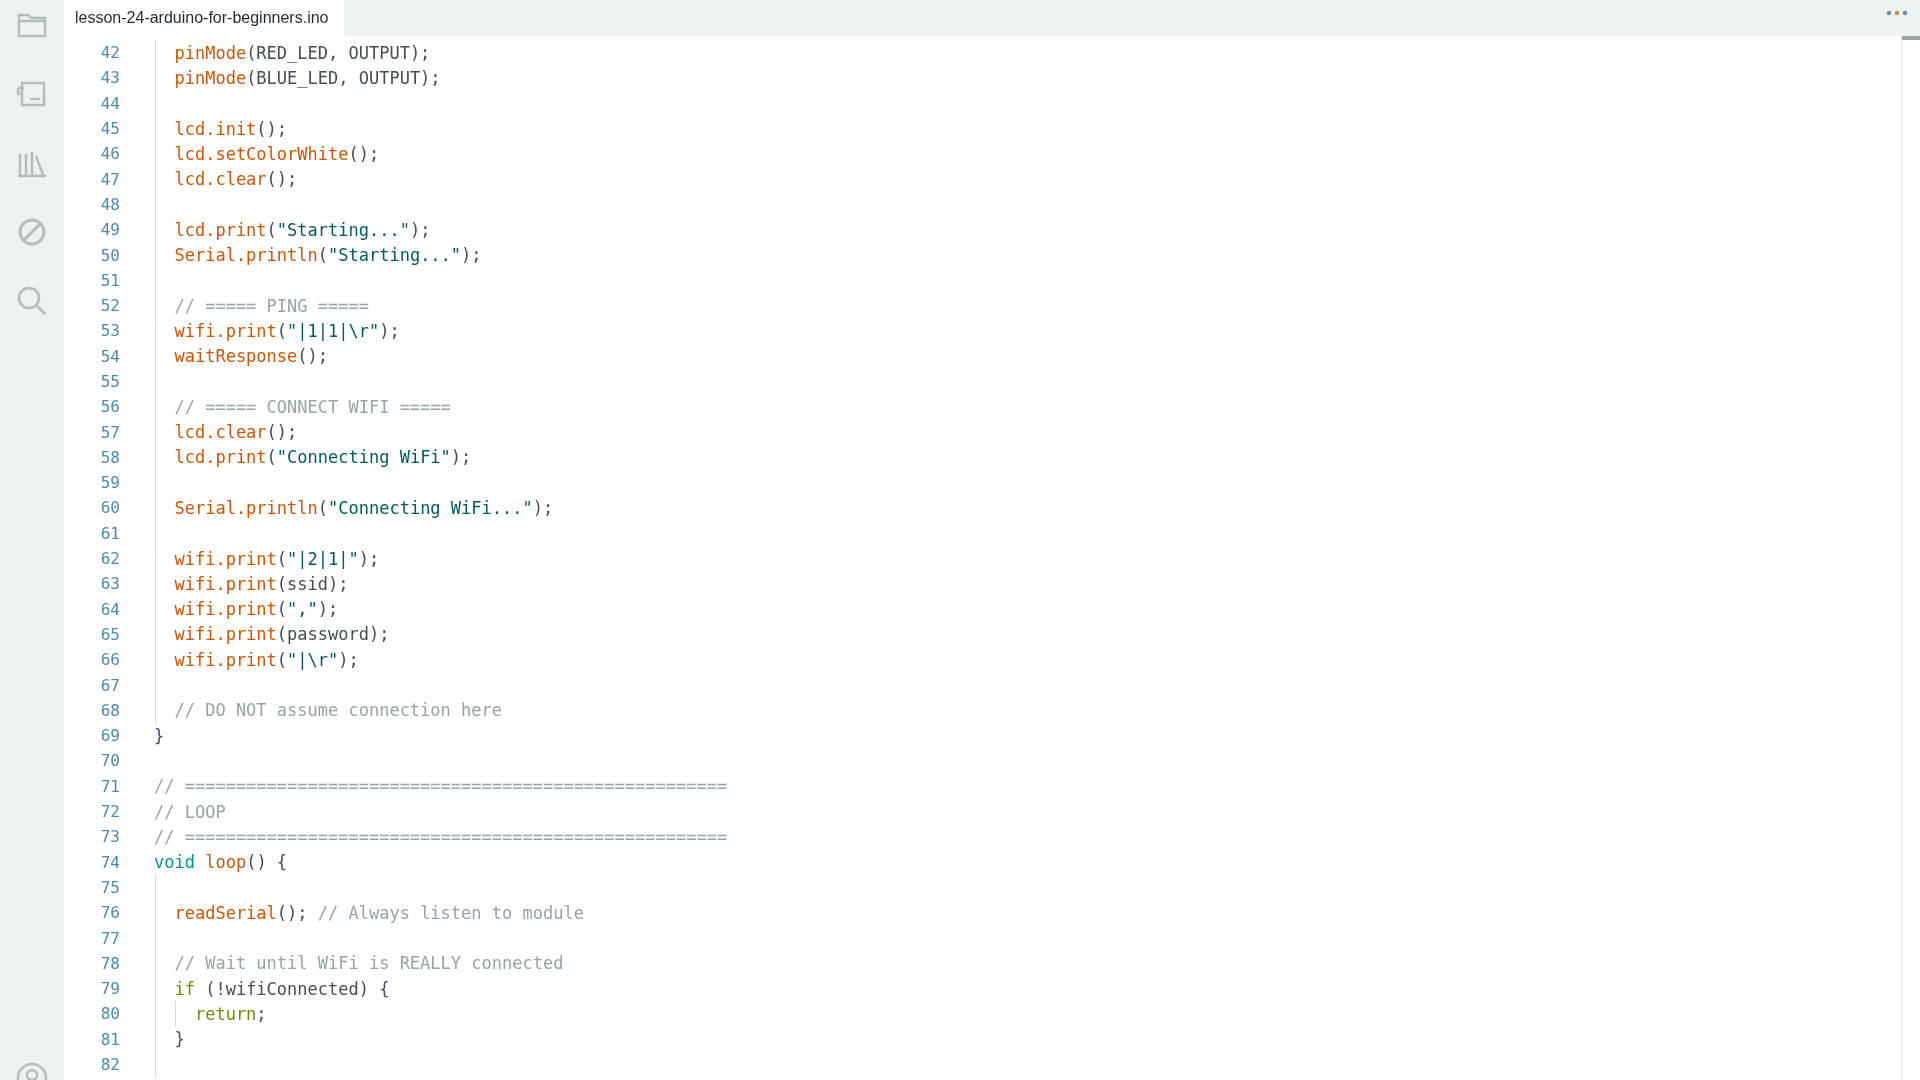 This screenshot has height=1080, width=1920. I want to click on line-number: 71, so click(109, 786).